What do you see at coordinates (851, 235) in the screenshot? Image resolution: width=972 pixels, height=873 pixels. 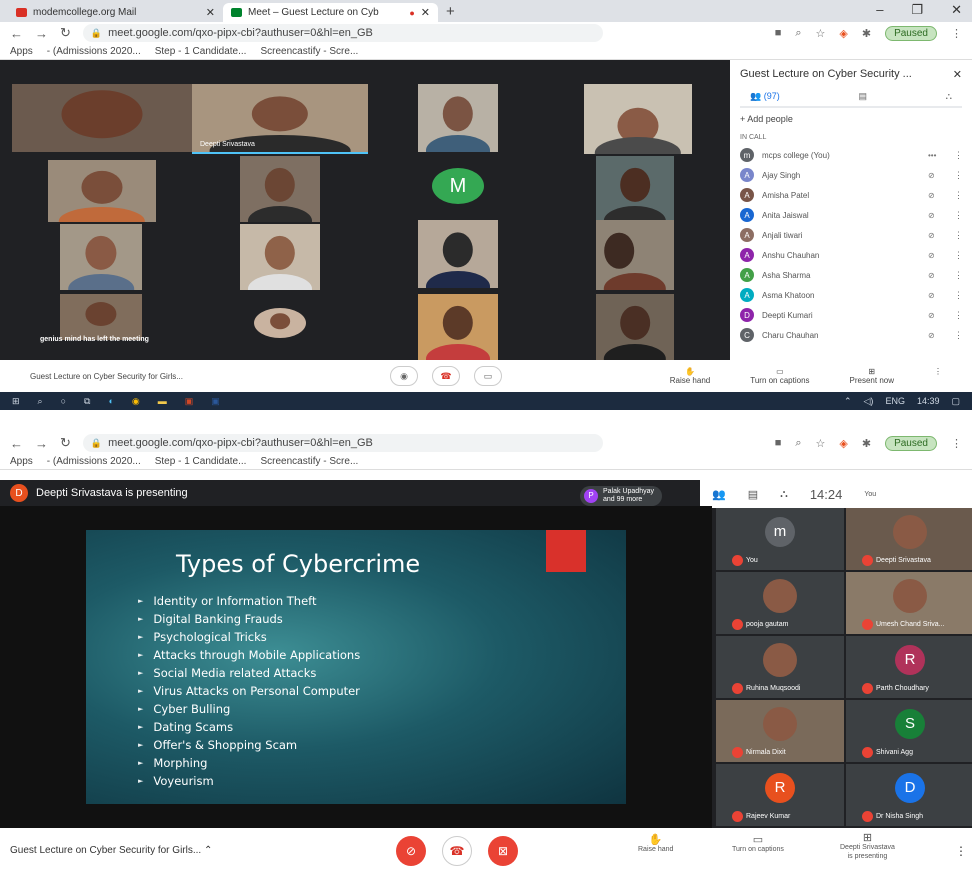 I see `participant-row: A Anjali tiwari ⊘ ⋮` at bounding box center [851, 235].